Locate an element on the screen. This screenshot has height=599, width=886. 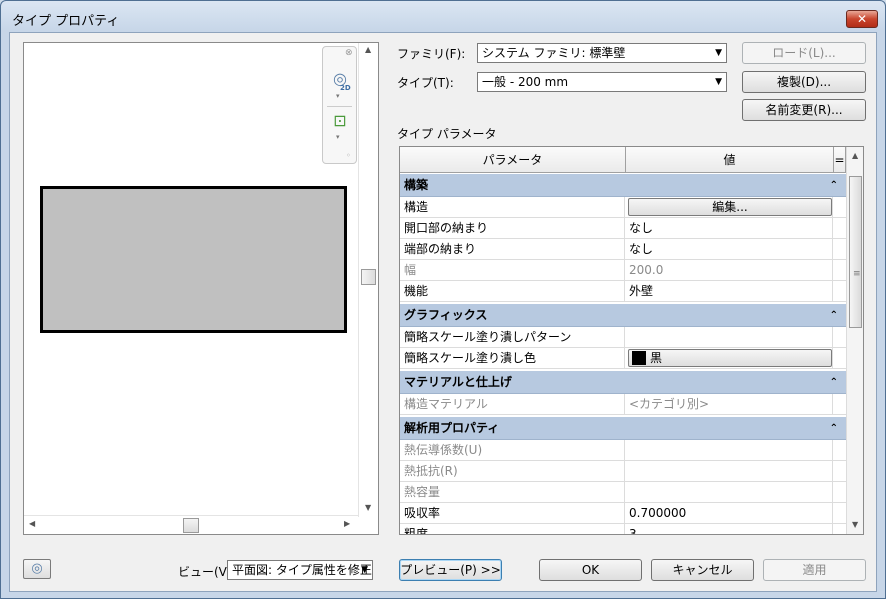
apply-button: 適用 is located at coordinates (814, 570).